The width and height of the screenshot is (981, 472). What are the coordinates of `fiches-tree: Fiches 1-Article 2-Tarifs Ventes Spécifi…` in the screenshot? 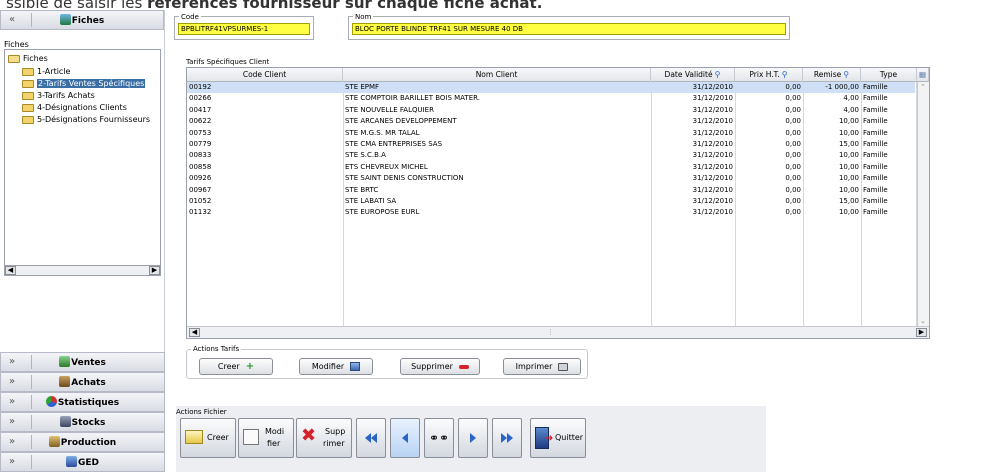 It's located at (82, 158).